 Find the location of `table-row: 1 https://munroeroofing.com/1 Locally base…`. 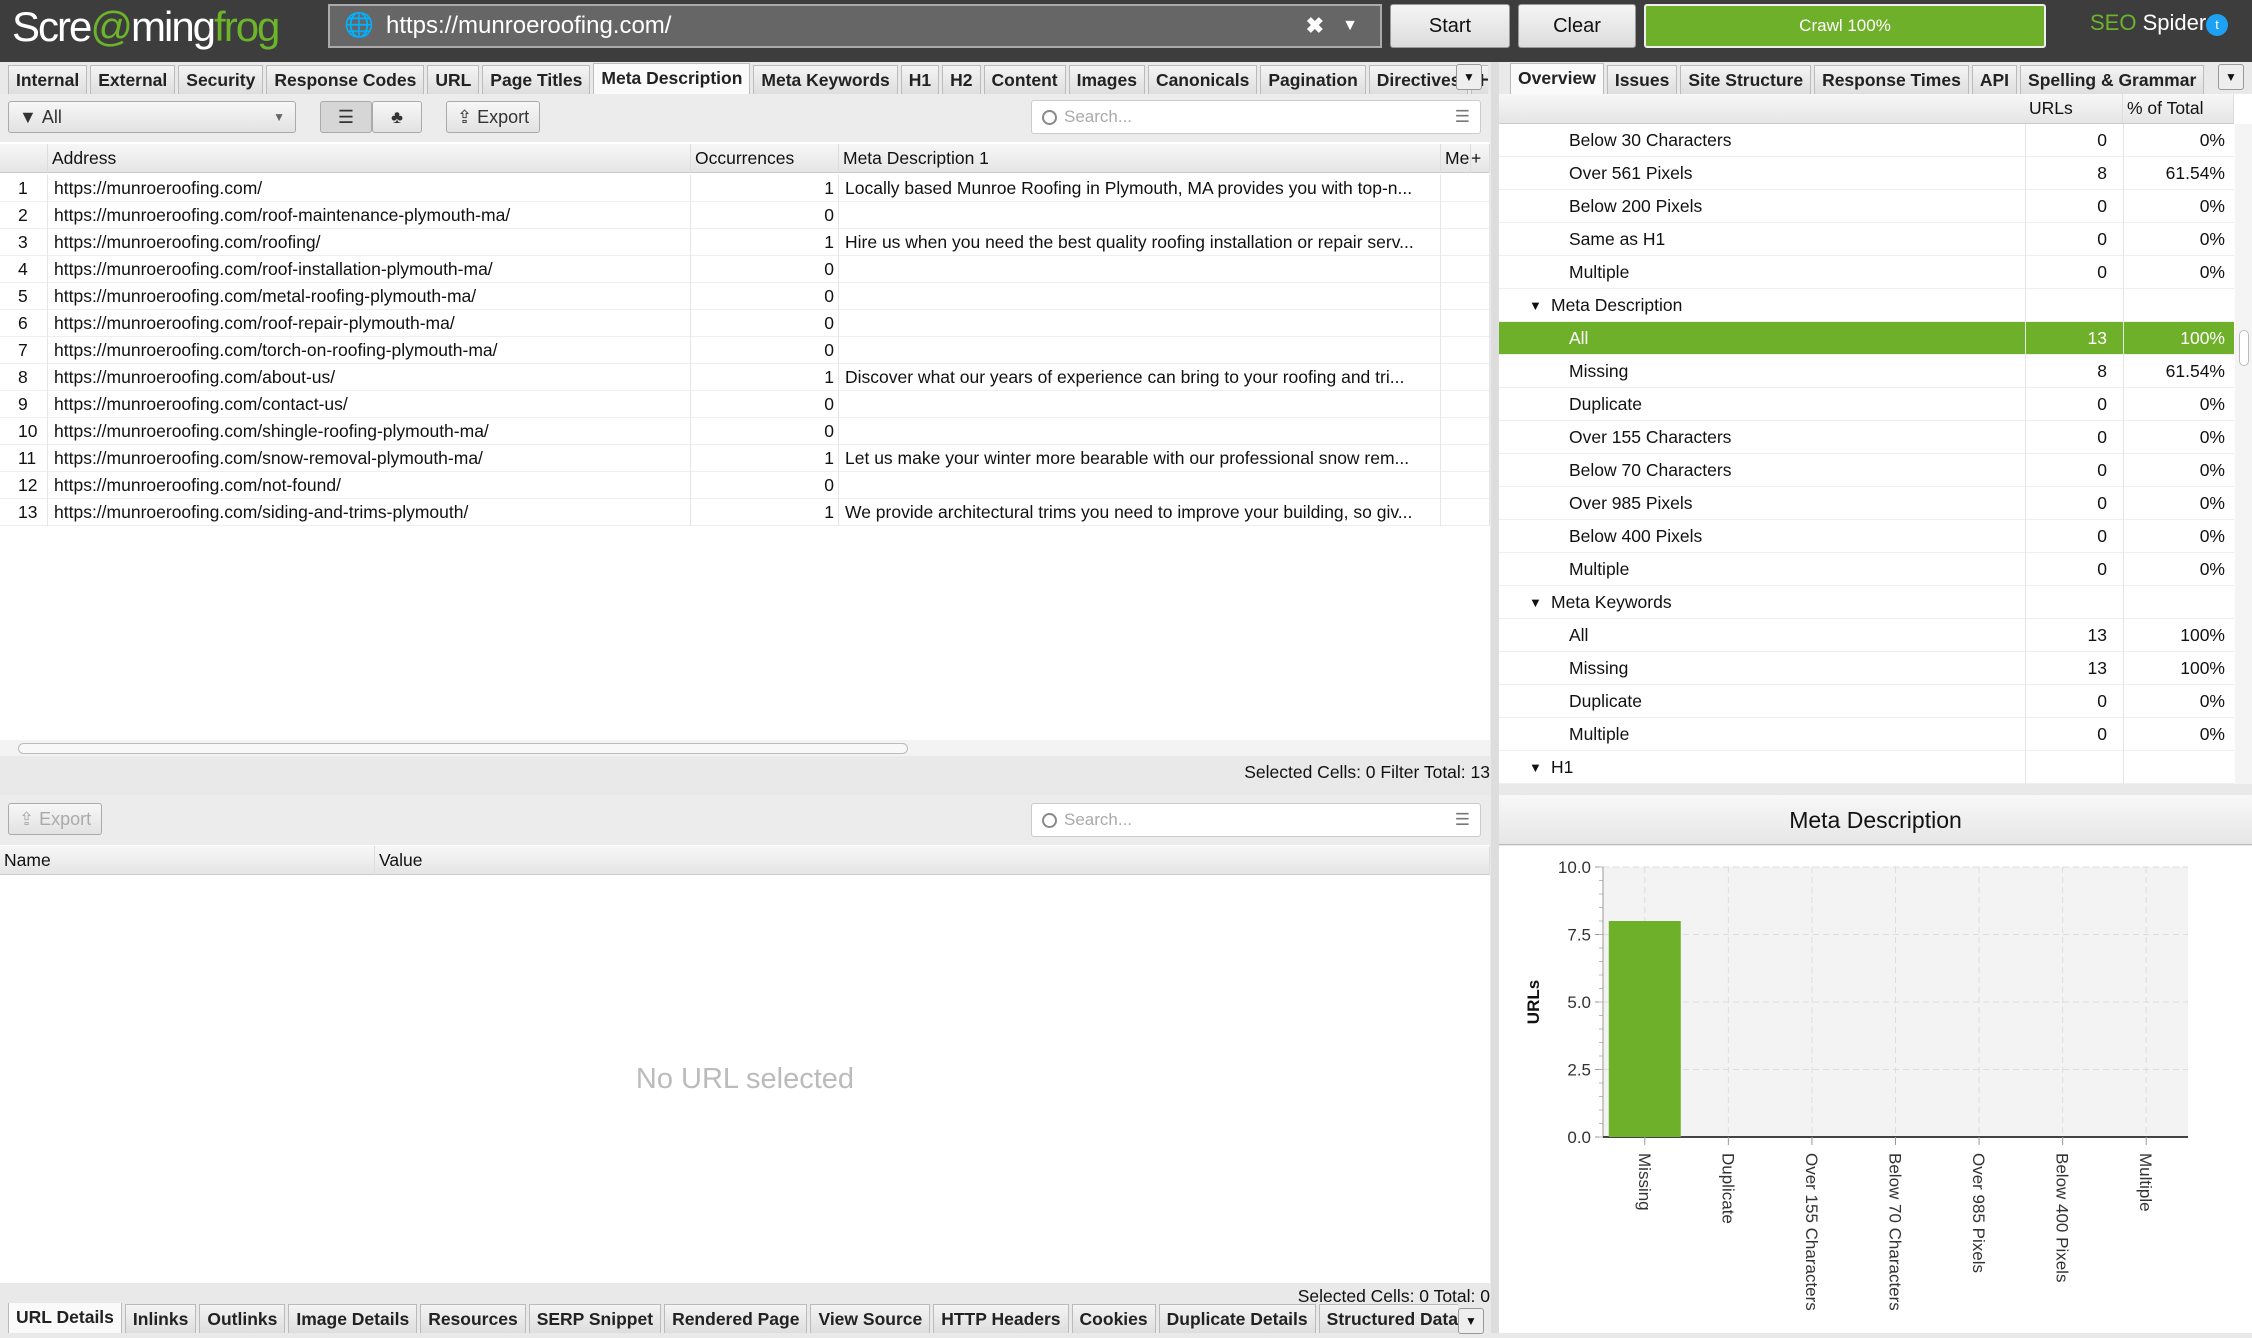

table-row: 1 https://munroeroofing.com/1 Locally base… is located at coordinates (745, 188).